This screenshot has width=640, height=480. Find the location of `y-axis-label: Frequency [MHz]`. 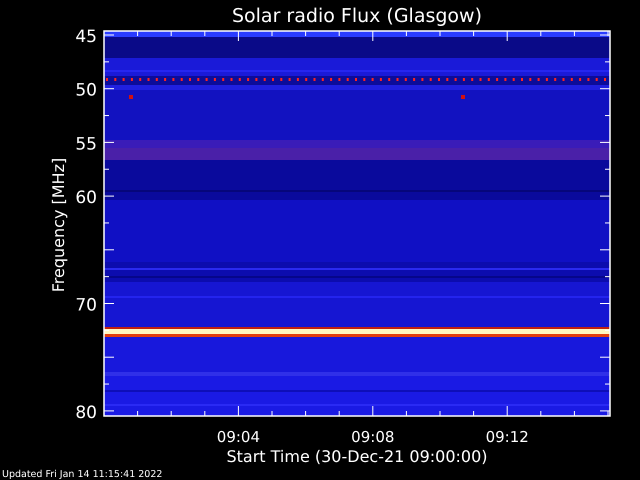

y-axis-label: Frequency [MHz] is located at coordinates (58, 225).